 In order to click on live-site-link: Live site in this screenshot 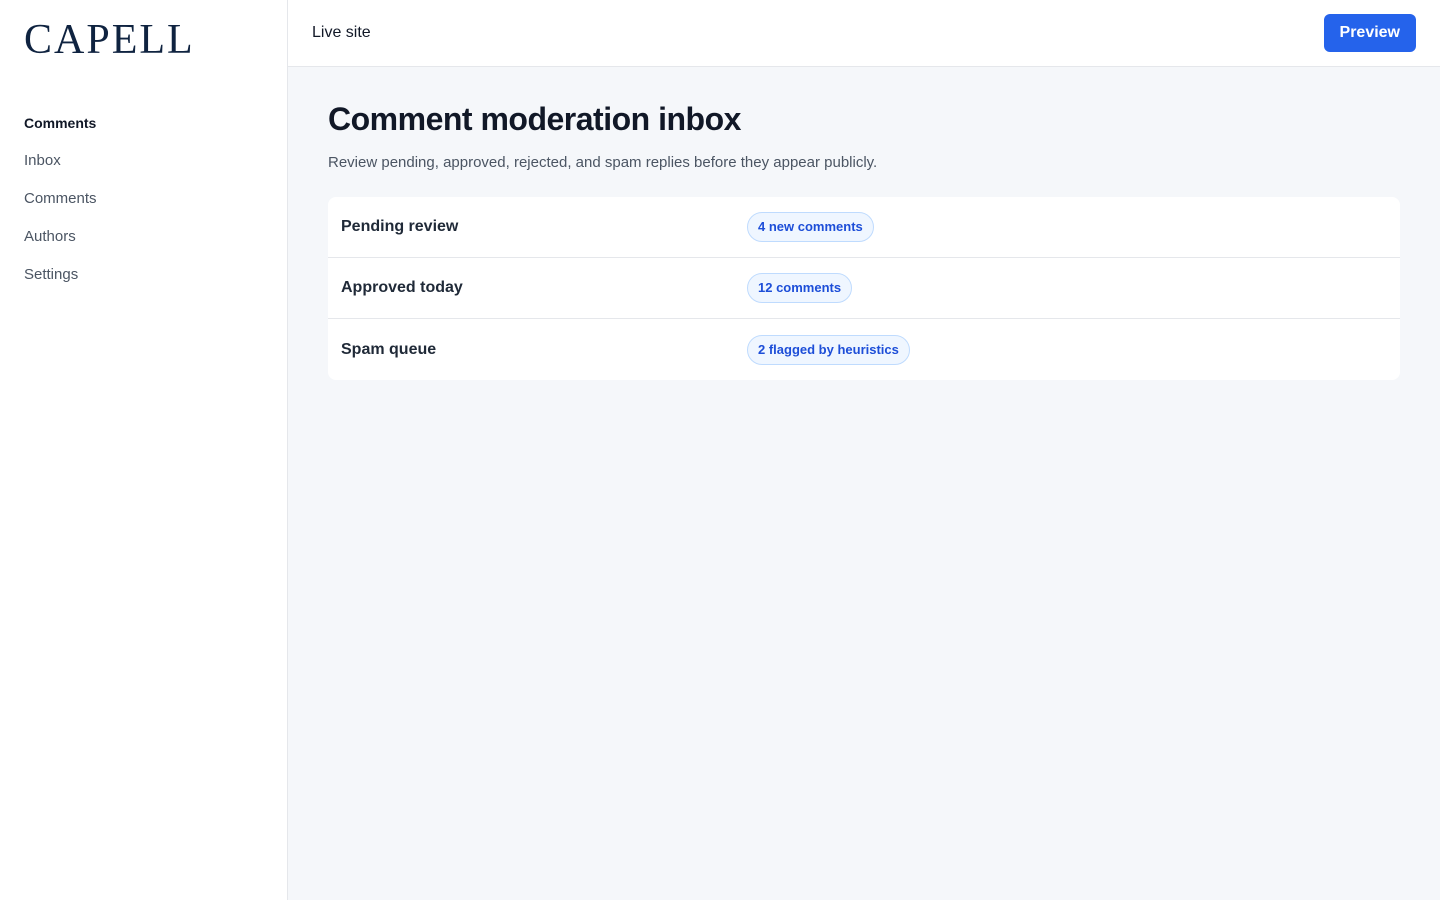, I will do `click(341, 33)`.